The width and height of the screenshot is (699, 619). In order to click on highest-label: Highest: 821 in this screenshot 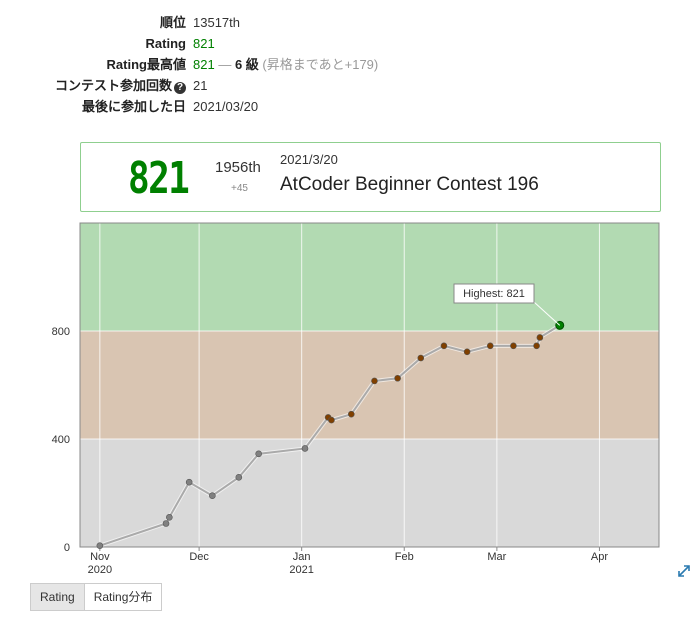, I will do `click(494, 294)`.